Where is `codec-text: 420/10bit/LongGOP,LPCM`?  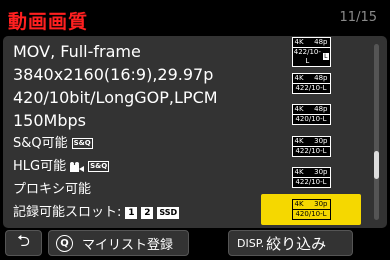 codec-text: 420/10bit/LongGOP,LPCM is located at coordinates (115, 97).